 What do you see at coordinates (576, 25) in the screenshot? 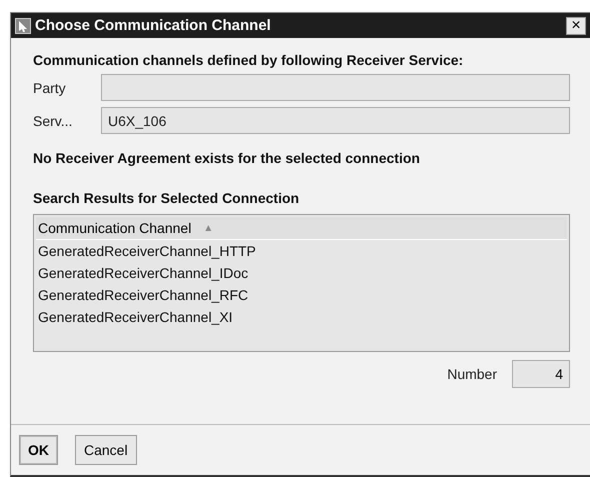
I see `close-button: ×` at bounding box center [576, 25].